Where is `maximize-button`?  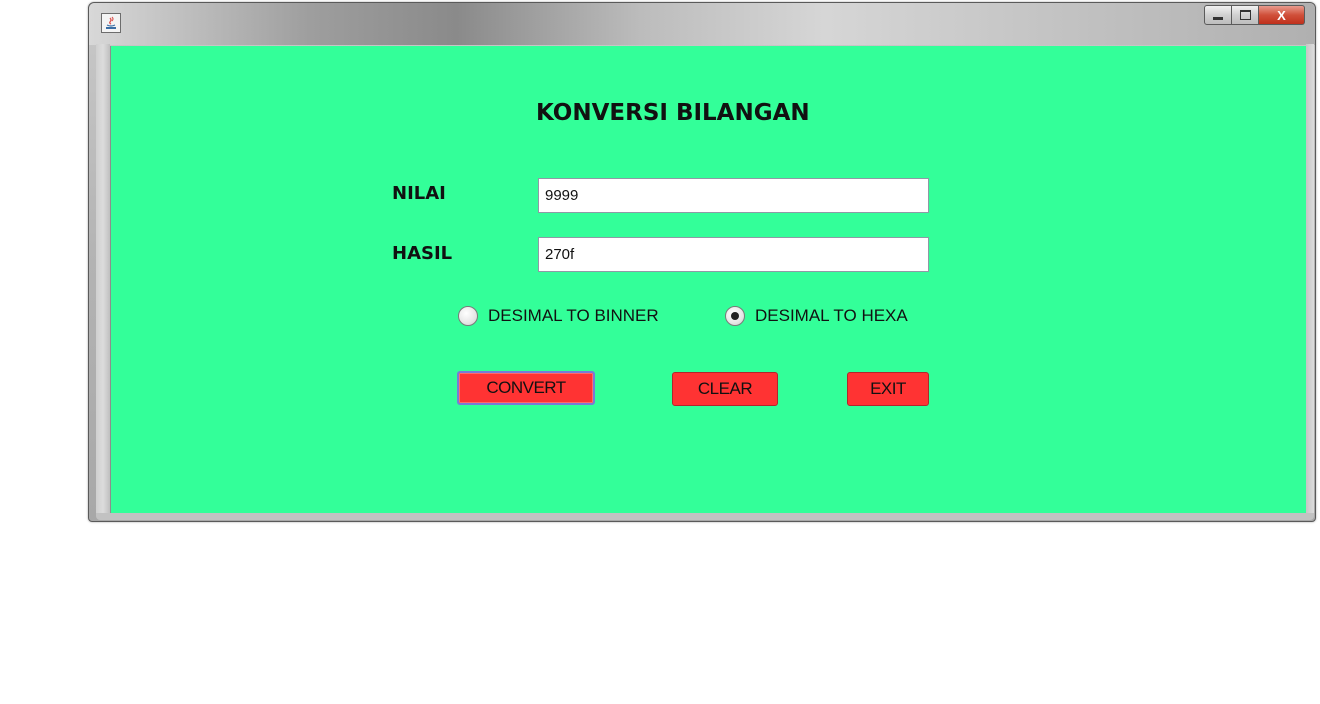
maximize-button is located at coordinates (1245, 15).